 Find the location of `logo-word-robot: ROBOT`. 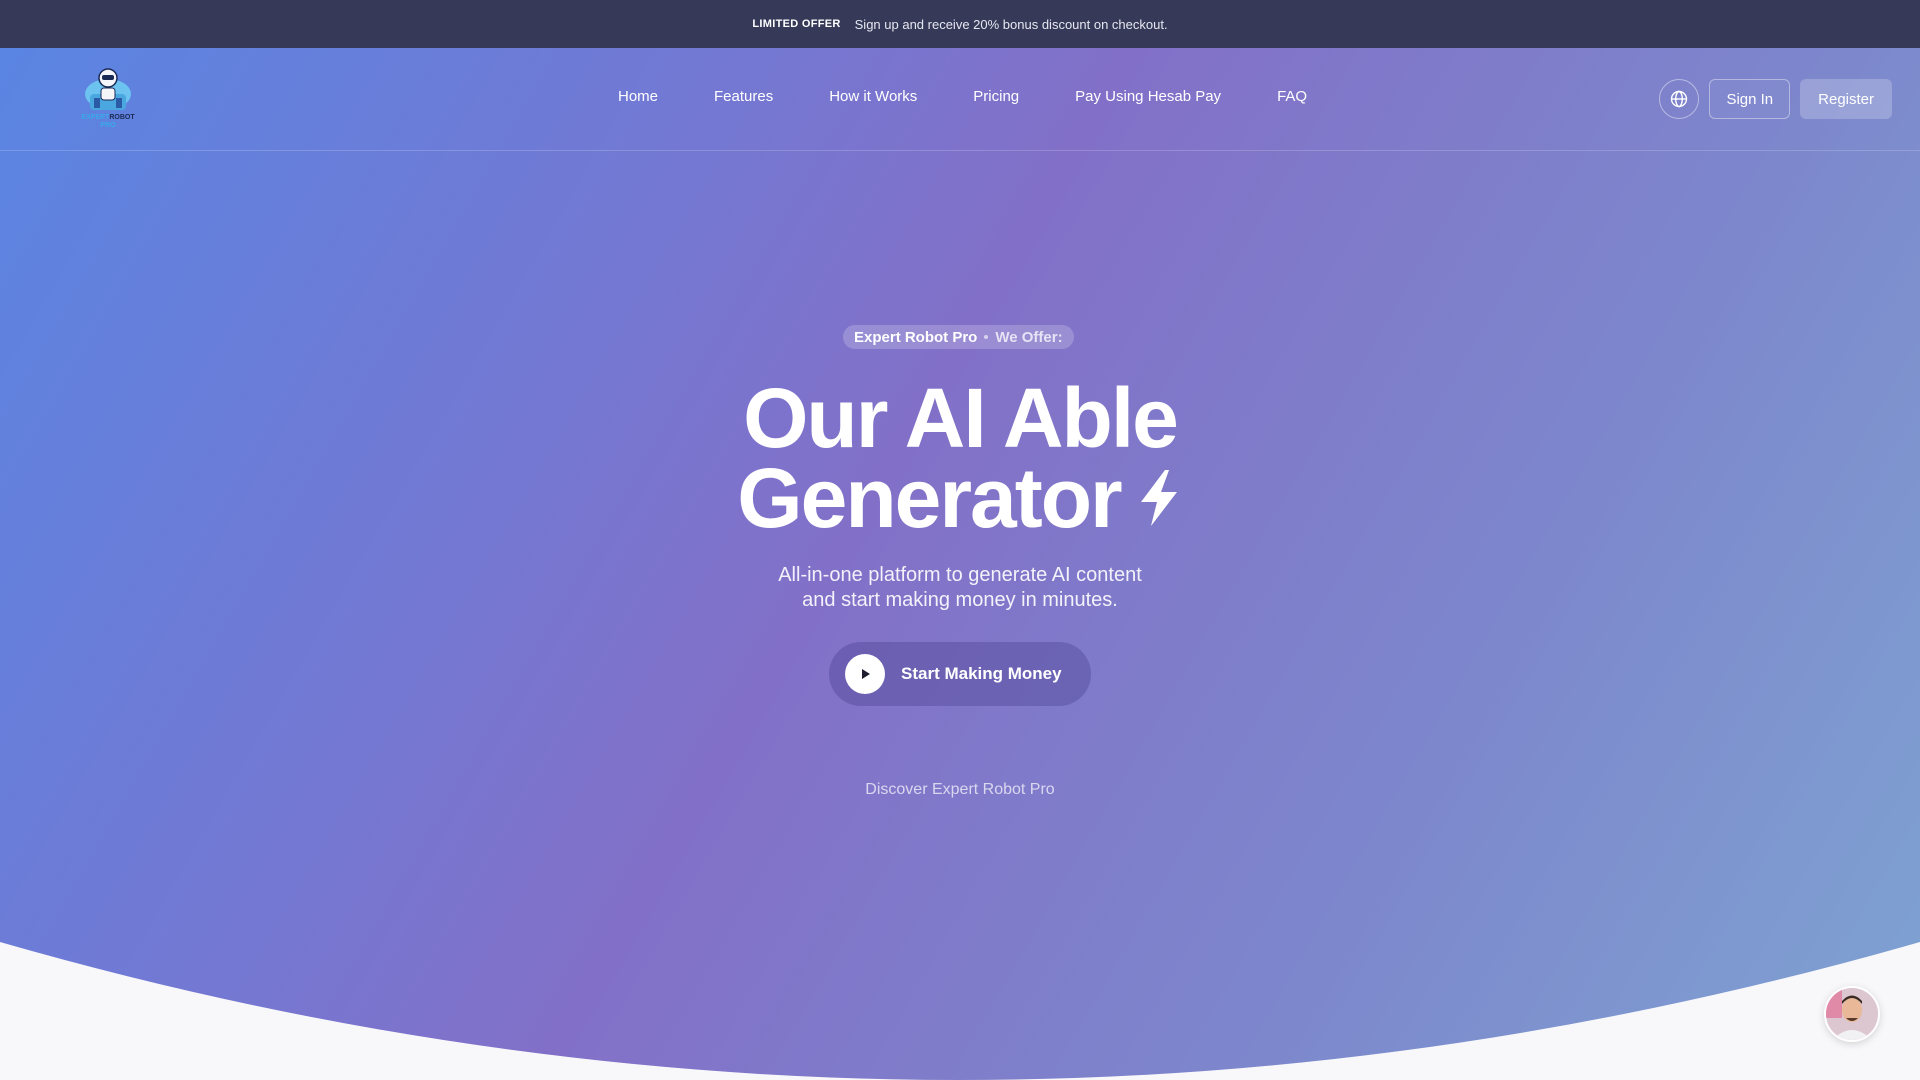

logo-word-robot: ROBOT is located at coordinates (122, 117).